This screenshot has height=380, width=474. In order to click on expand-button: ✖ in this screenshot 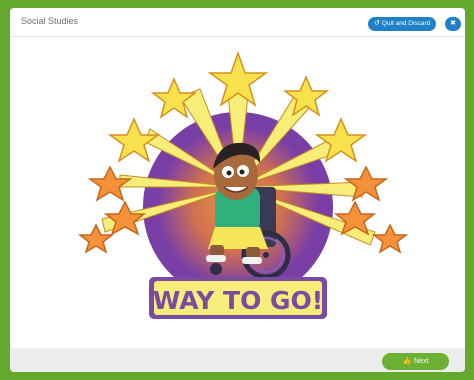, I will do `click(453, 24)`.